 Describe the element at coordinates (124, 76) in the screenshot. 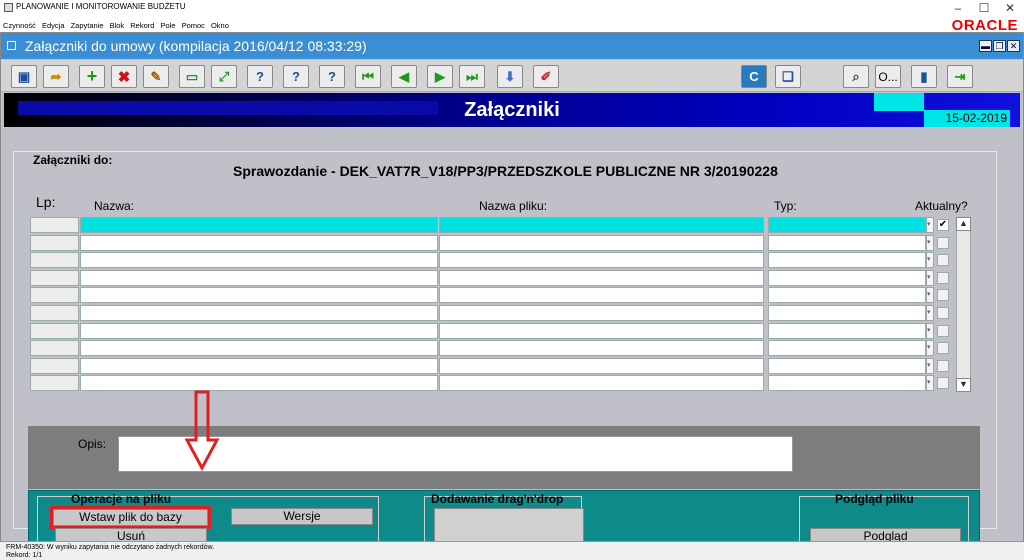

I see `delete-record-icon: ✖` at that location.